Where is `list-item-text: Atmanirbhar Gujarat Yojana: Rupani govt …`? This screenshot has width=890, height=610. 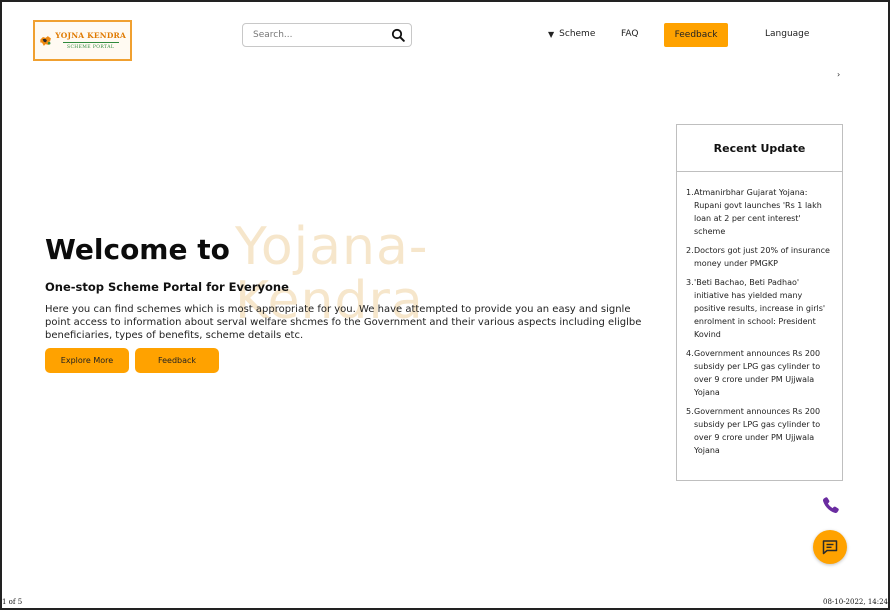
list-item-text: Atmanirbhar Gujarat Yojana: Rupani govt … is located at coordinates (758, 212).